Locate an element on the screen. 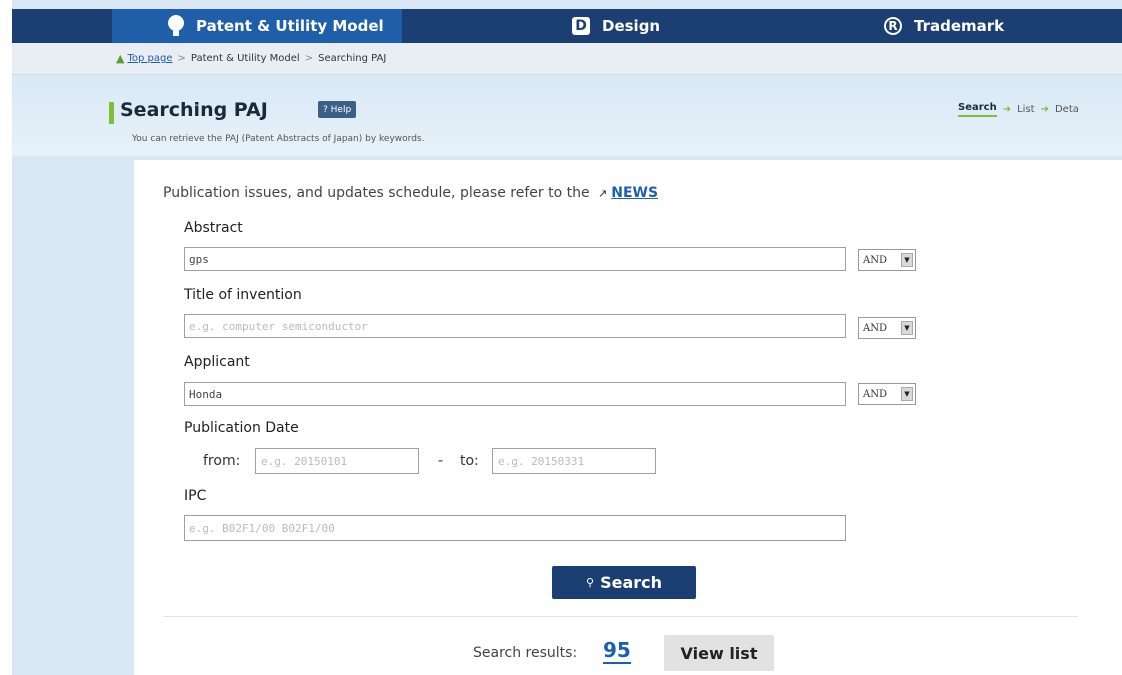  breadcrumb-patent: Patent & Utility Model is located at coordinates (245, 58).